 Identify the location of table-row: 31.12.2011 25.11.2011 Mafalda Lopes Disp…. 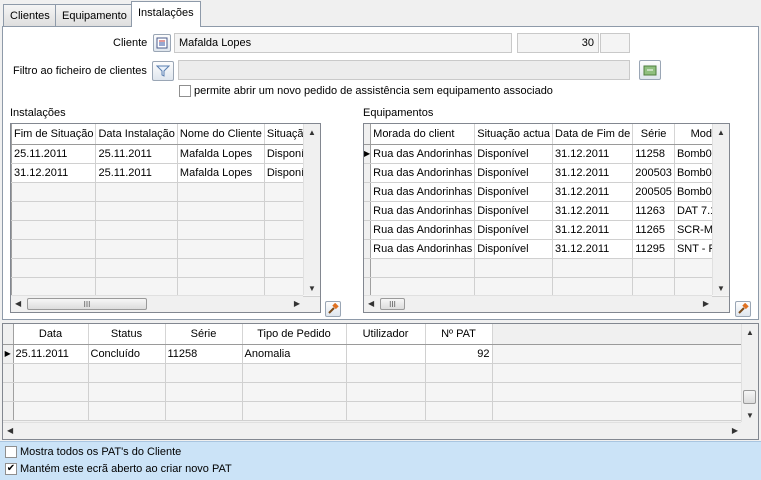
(165, 173).